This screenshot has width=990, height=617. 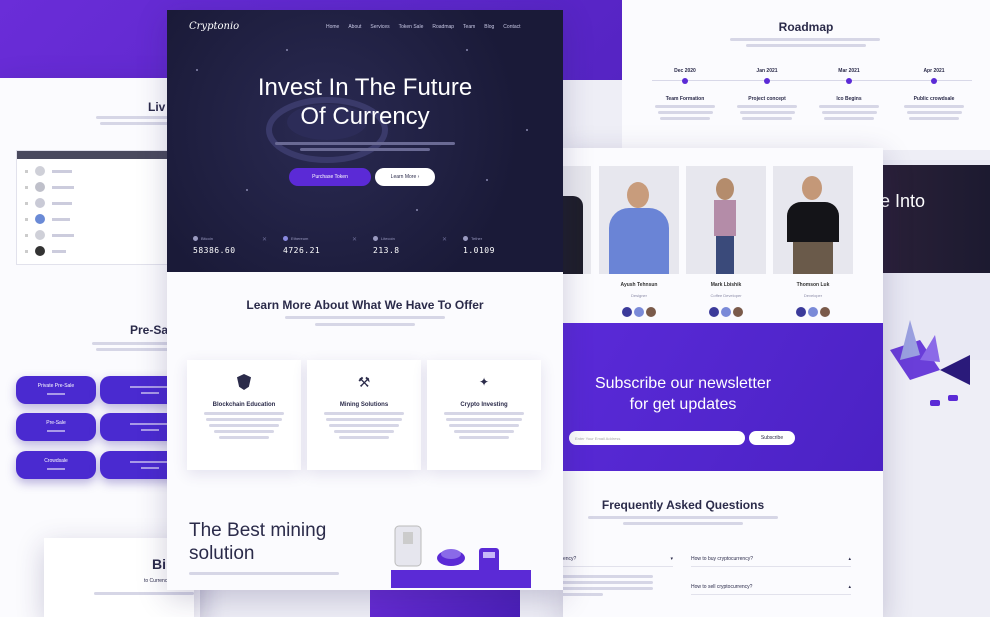 I want to click on presale-button-private: Private Pre-Sale, so click(x=56, y=390).